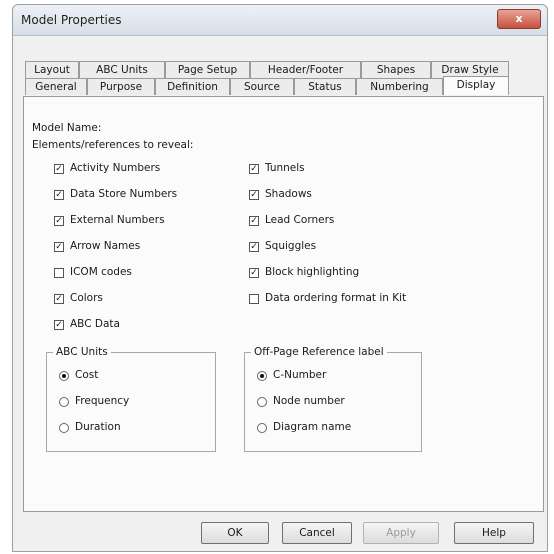  What do you see at coordinates (300, 375) in the screenshot?
I see `radio-label: C-Number` at bounding box center [300, 375].